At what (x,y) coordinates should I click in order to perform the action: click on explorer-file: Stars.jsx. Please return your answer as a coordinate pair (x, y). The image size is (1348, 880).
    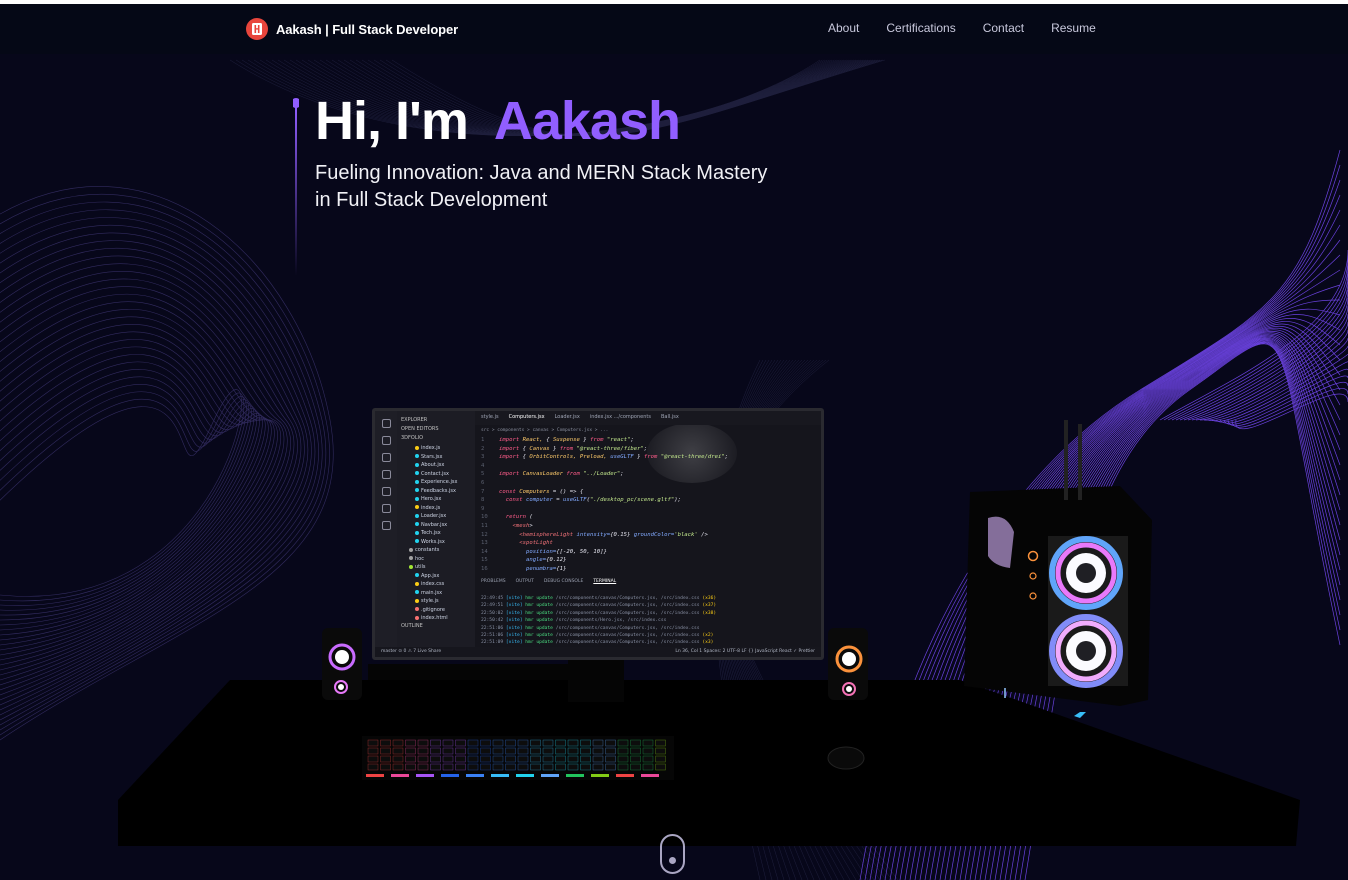
    Looking at the image, I should click on (436, 457).